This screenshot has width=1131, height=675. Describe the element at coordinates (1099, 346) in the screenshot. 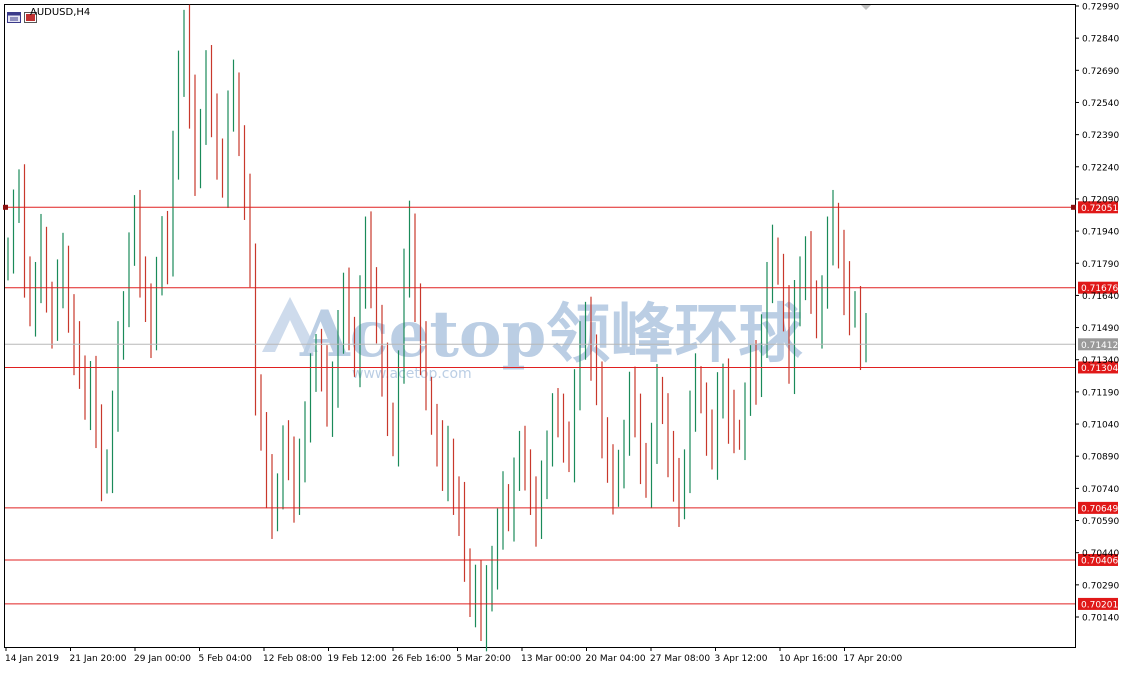

I see `current-price-label: 0.71412` at that location.